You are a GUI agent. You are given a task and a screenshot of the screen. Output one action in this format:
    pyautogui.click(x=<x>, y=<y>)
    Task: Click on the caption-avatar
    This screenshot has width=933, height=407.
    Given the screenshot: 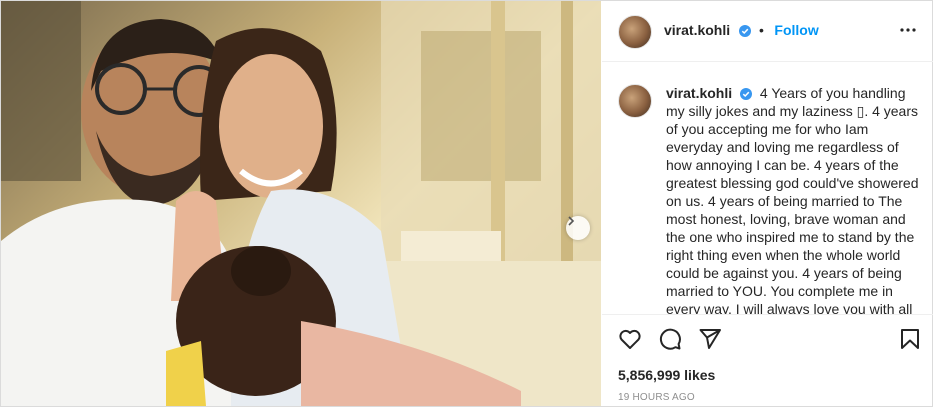 What is the action you would take?
    pyautogui.click(x=635, y=101)
    